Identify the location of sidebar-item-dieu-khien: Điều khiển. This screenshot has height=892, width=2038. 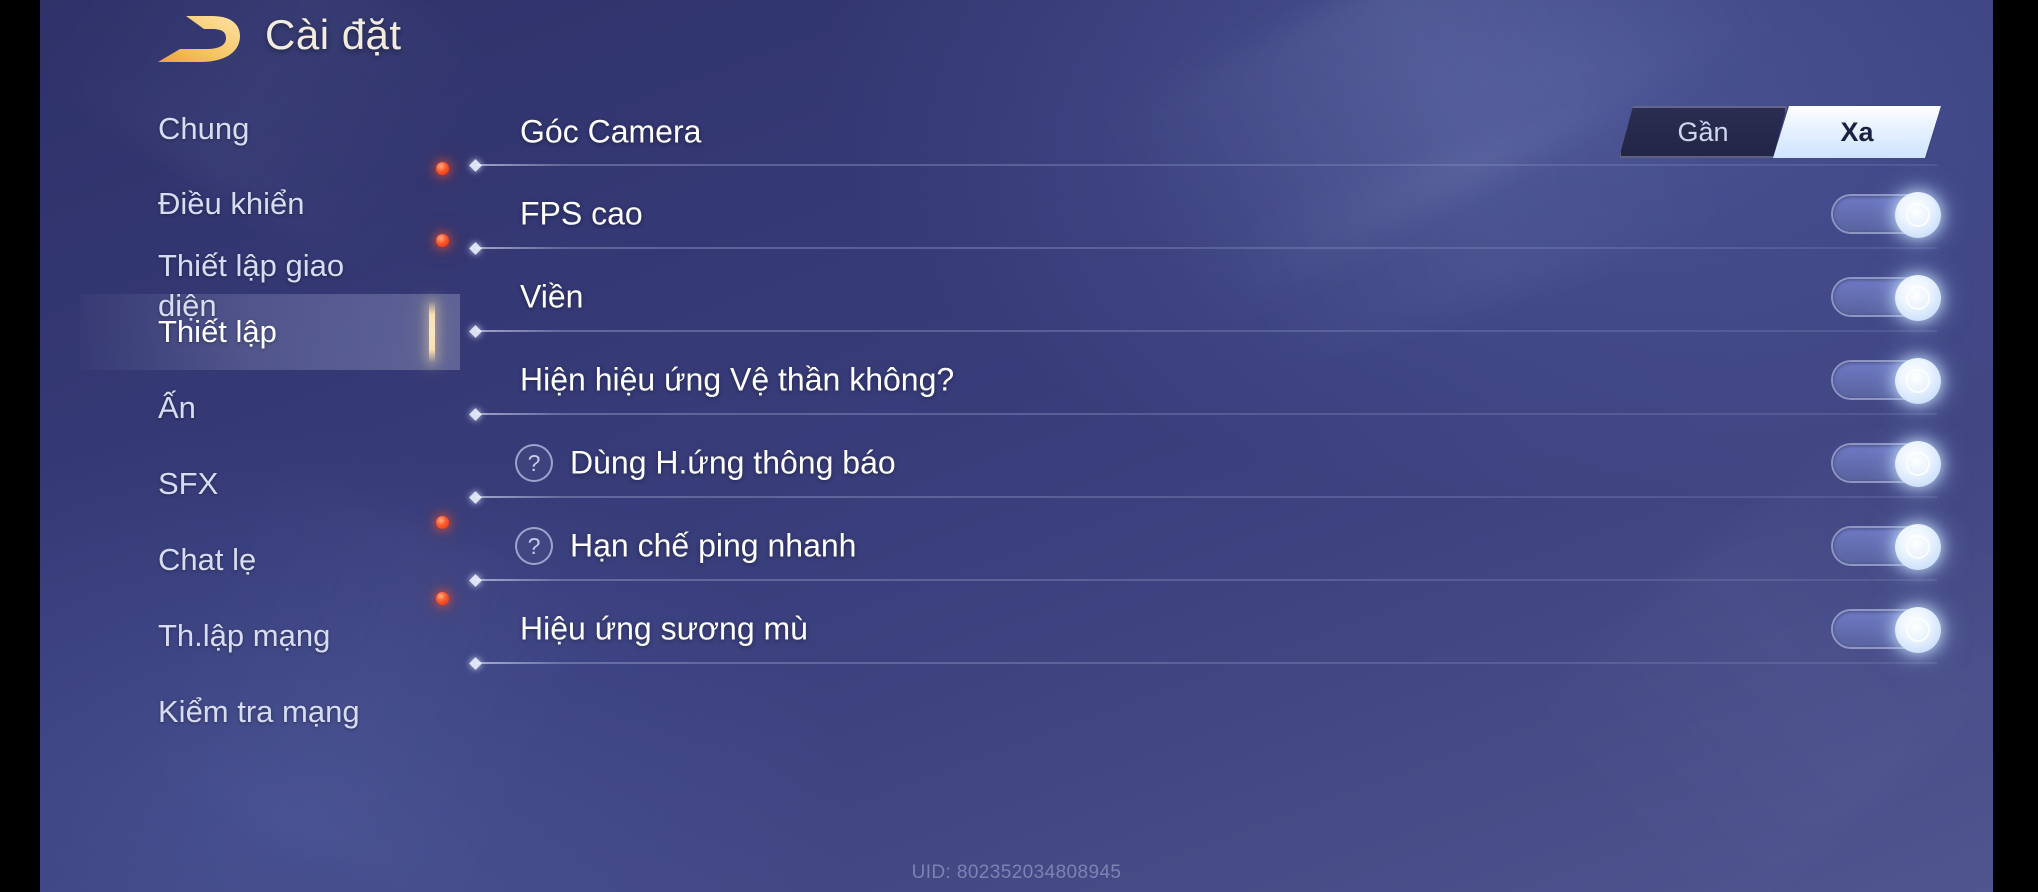
(270, 204).